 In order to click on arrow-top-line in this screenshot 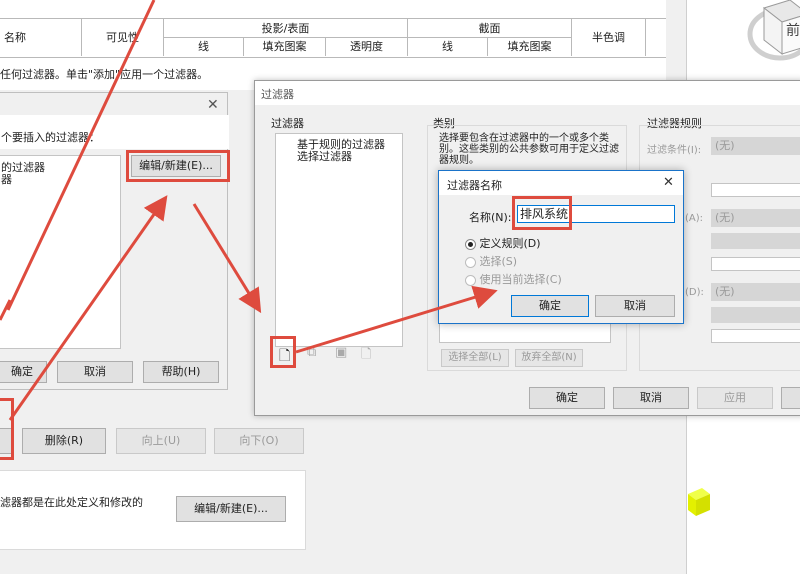, I will do `click(81, 155)`.